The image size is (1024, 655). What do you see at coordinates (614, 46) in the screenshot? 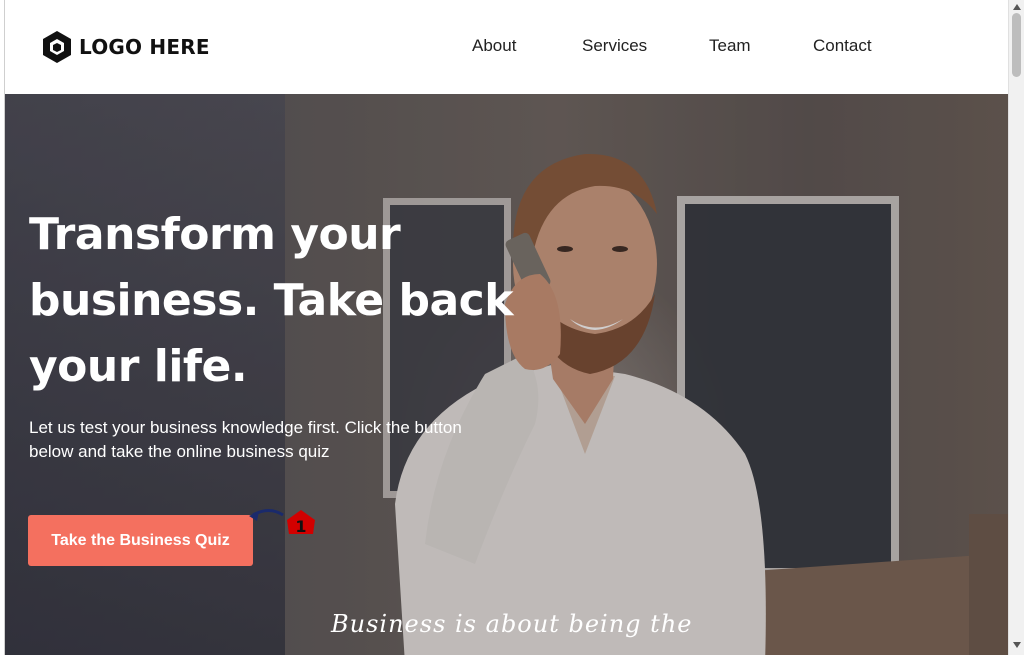
I see `nav-link-services: Services` at bounding box center [614, 46].